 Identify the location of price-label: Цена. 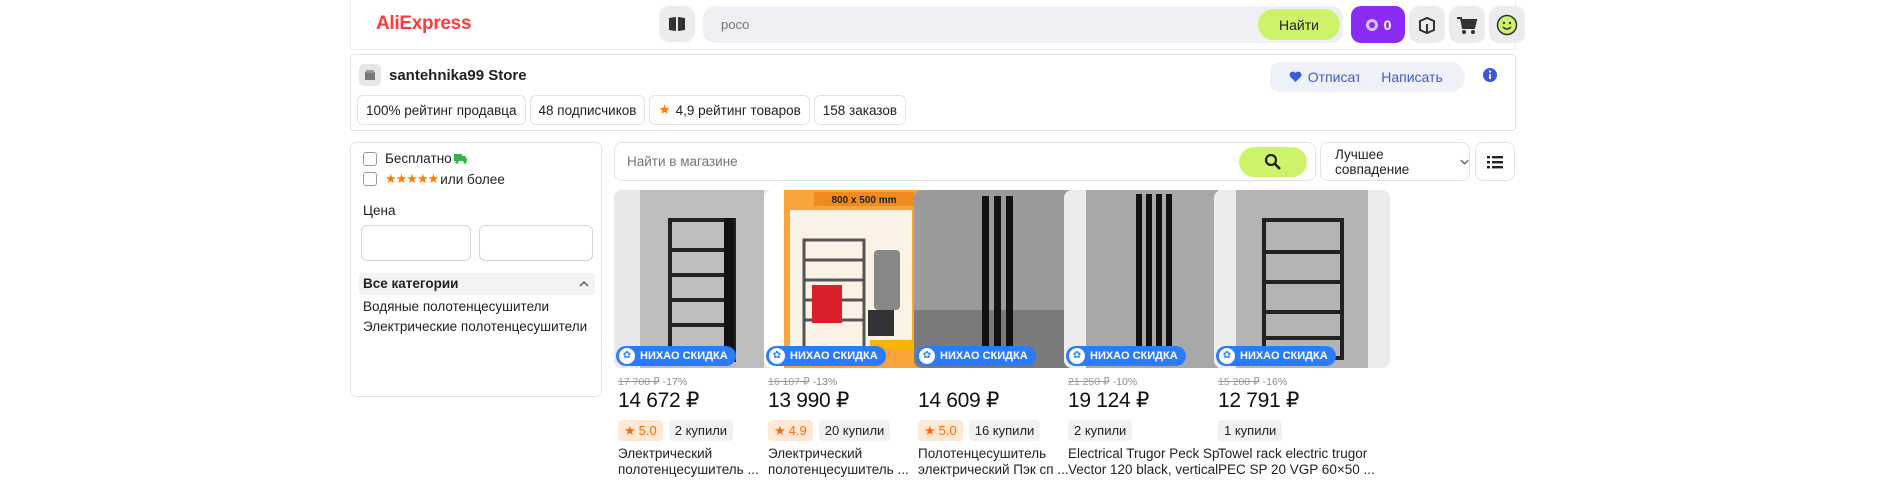
(379, 210).